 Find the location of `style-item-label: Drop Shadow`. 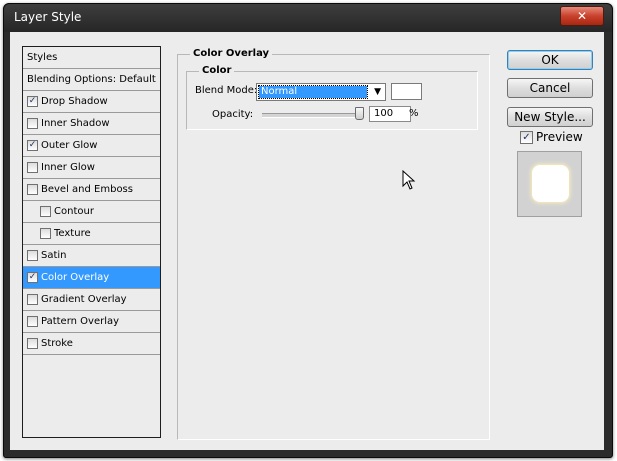

style-item-label: Drop Shadow is located at coordinates (74, 101).